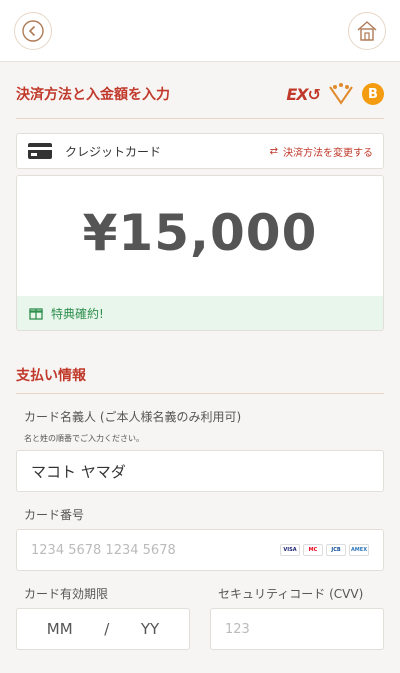 This screenshot has height=673, width=400. Describe the element at coordinates (200, 550) in the screenshot. I see `card-number-input: 1234 5678 1234 5678 VISA MC JCB AMEX` at that location.